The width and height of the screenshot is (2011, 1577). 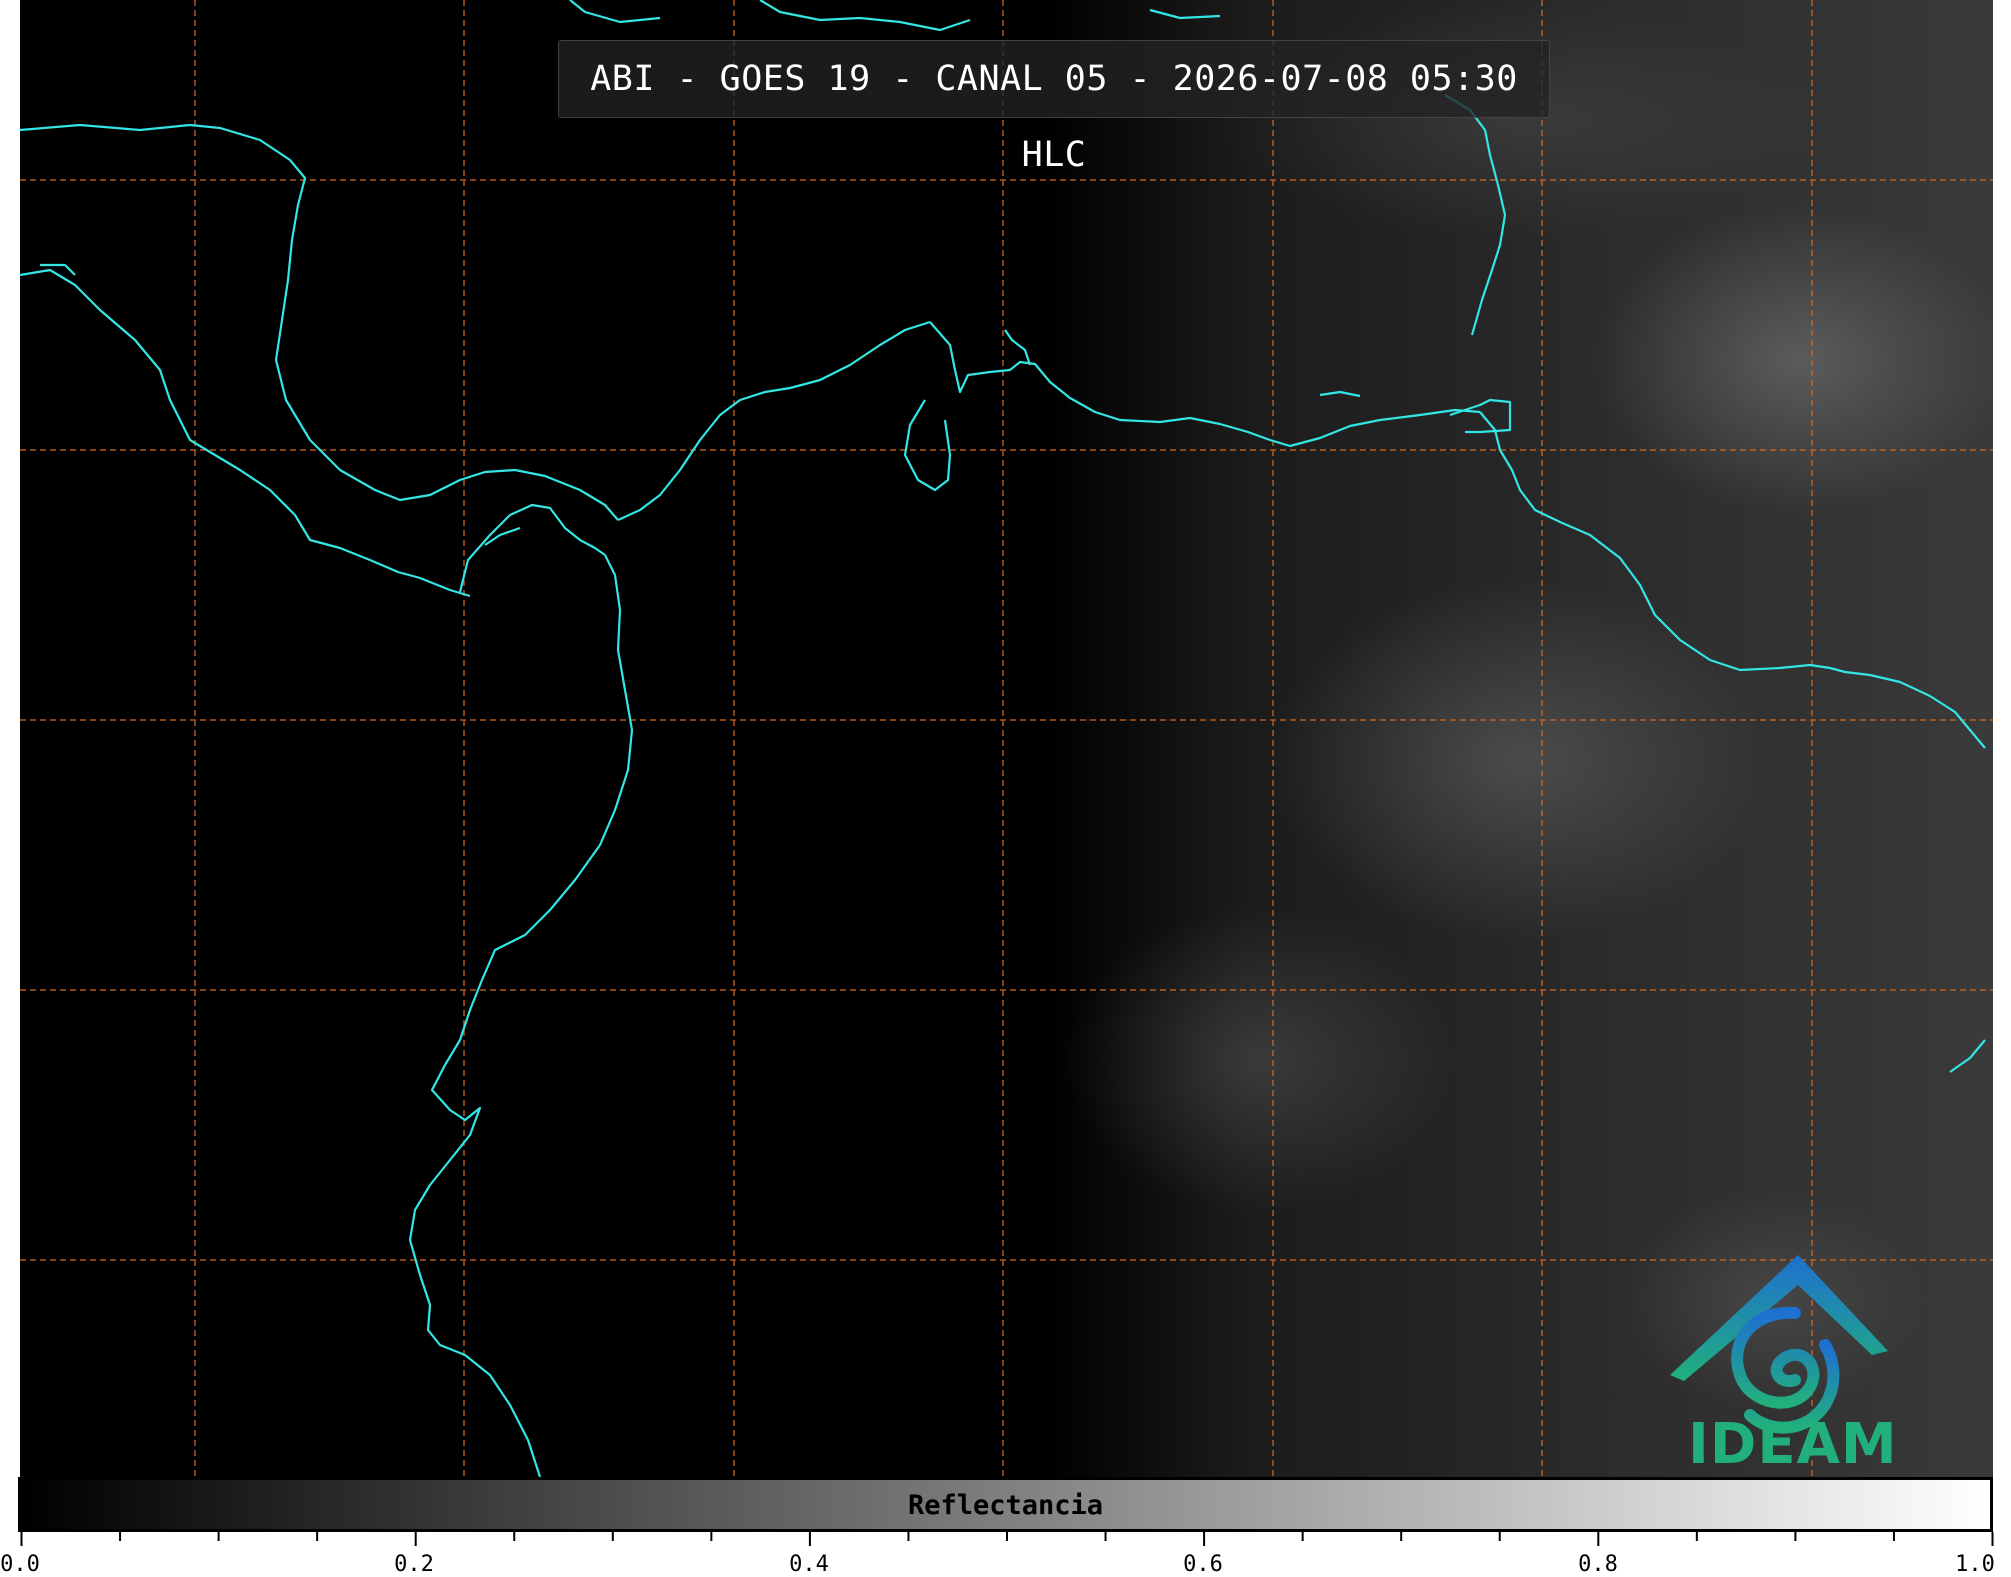 I want to click on coastline-central-america-north, so click(x=319, y=322).